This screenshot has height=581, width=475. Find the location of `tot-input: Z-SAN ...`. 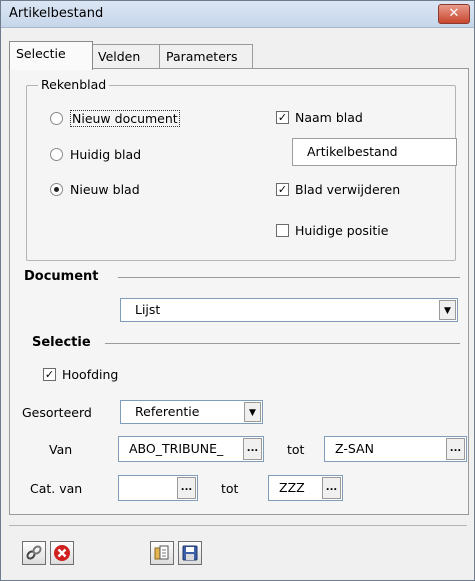

tot-input: Z-SAN ... is located at coordinates (395, 449).